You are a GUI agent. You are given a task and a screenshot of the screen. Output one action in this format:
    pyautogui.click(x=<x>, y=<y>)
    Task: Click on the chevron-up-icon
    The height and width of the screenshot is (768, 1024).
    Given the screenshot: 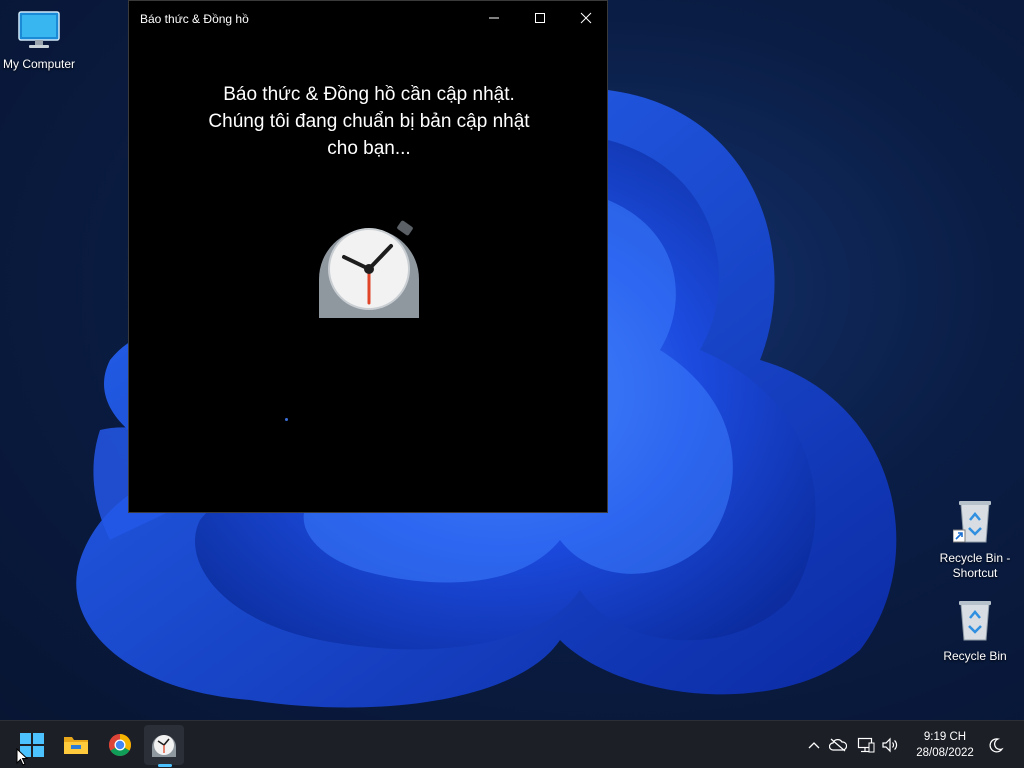 What is the action you would take?
    pyautogui.click(x=814, y=745)
    